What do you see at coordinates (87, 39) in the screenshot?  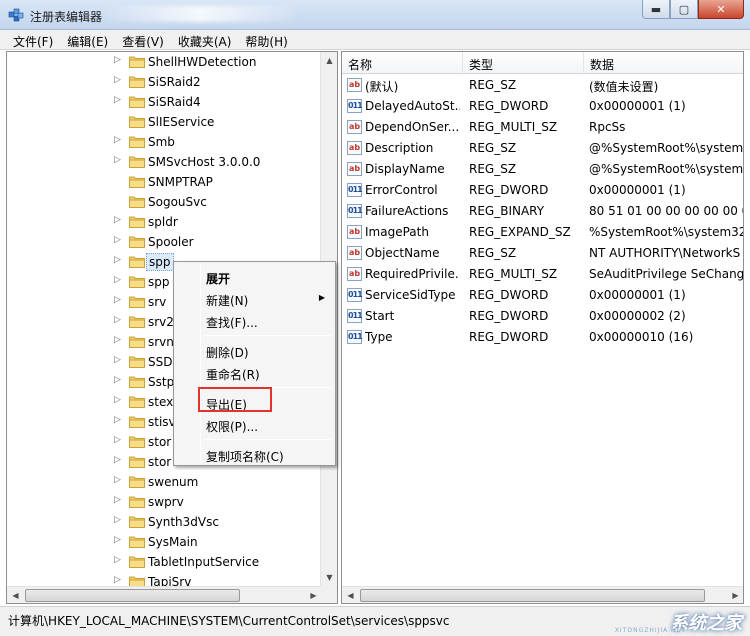 I see `menu-edit: 编辑(E)` at bounding box center [87, 39].